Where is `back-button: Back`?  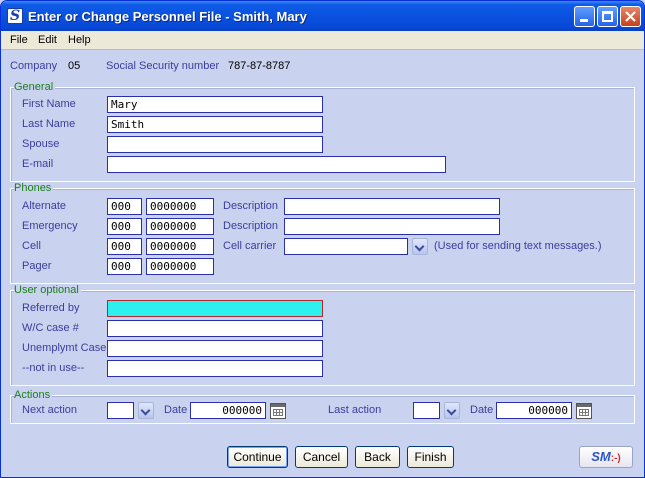
back-button: Back is located at coordinates (377, 457).